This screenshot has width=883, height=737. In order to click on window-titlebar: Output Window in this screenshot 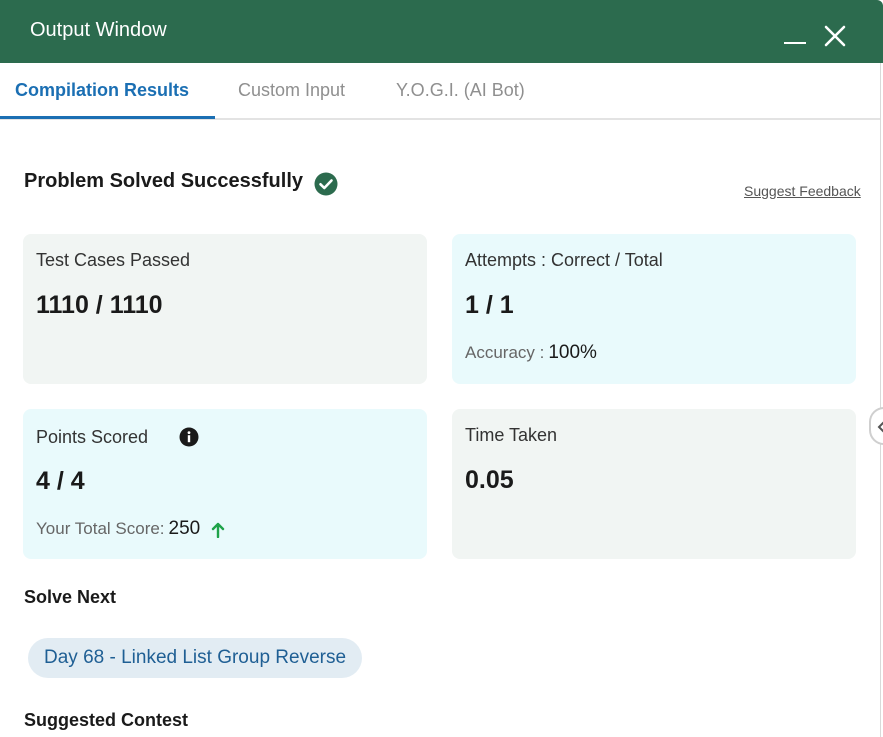, I will do `click(441, 31)`.